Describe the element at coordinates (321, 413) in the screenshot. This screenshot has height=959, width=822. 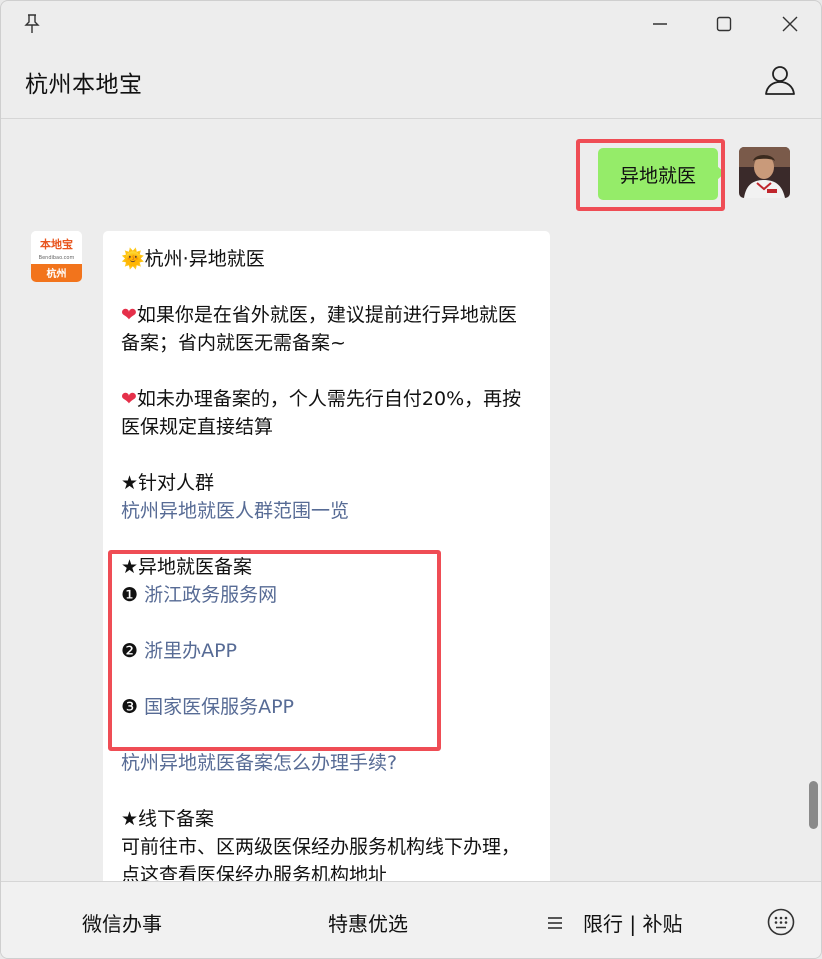
I see `bot-note-2: ❤如未办理备案的，个人需先行自付20%，再按医保规定直接结算` at that location.